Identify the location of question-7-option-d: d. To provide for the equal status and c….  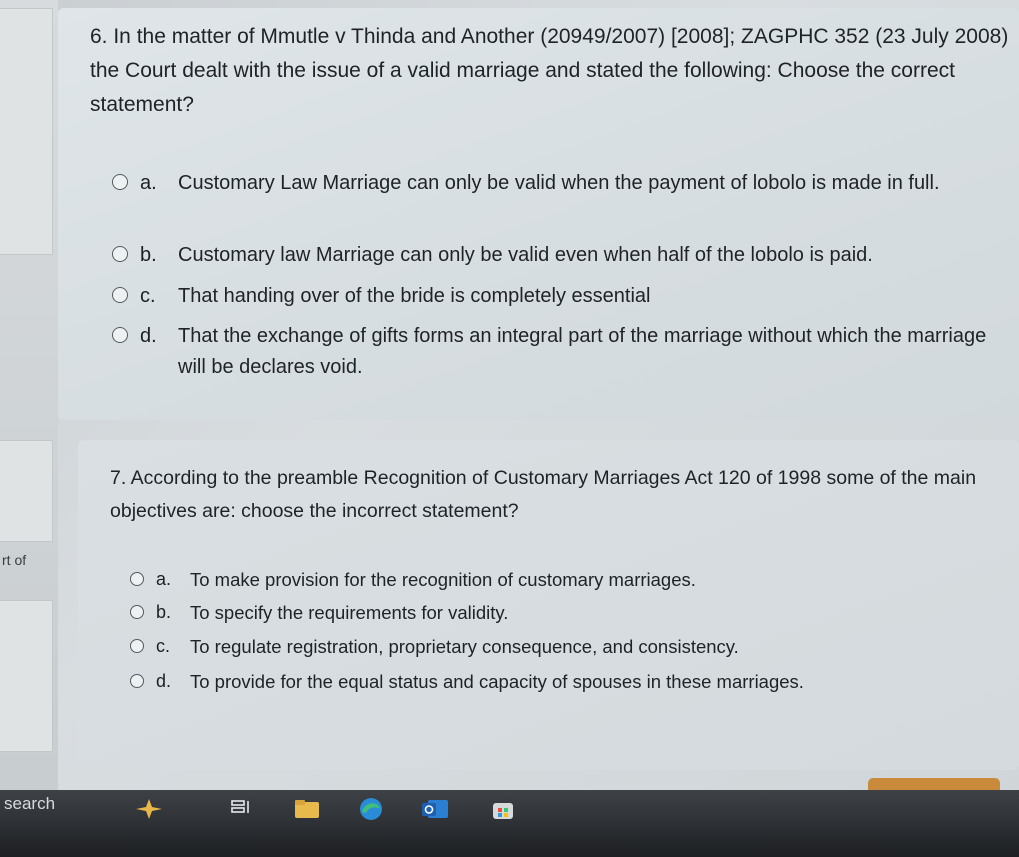
(540, 681).